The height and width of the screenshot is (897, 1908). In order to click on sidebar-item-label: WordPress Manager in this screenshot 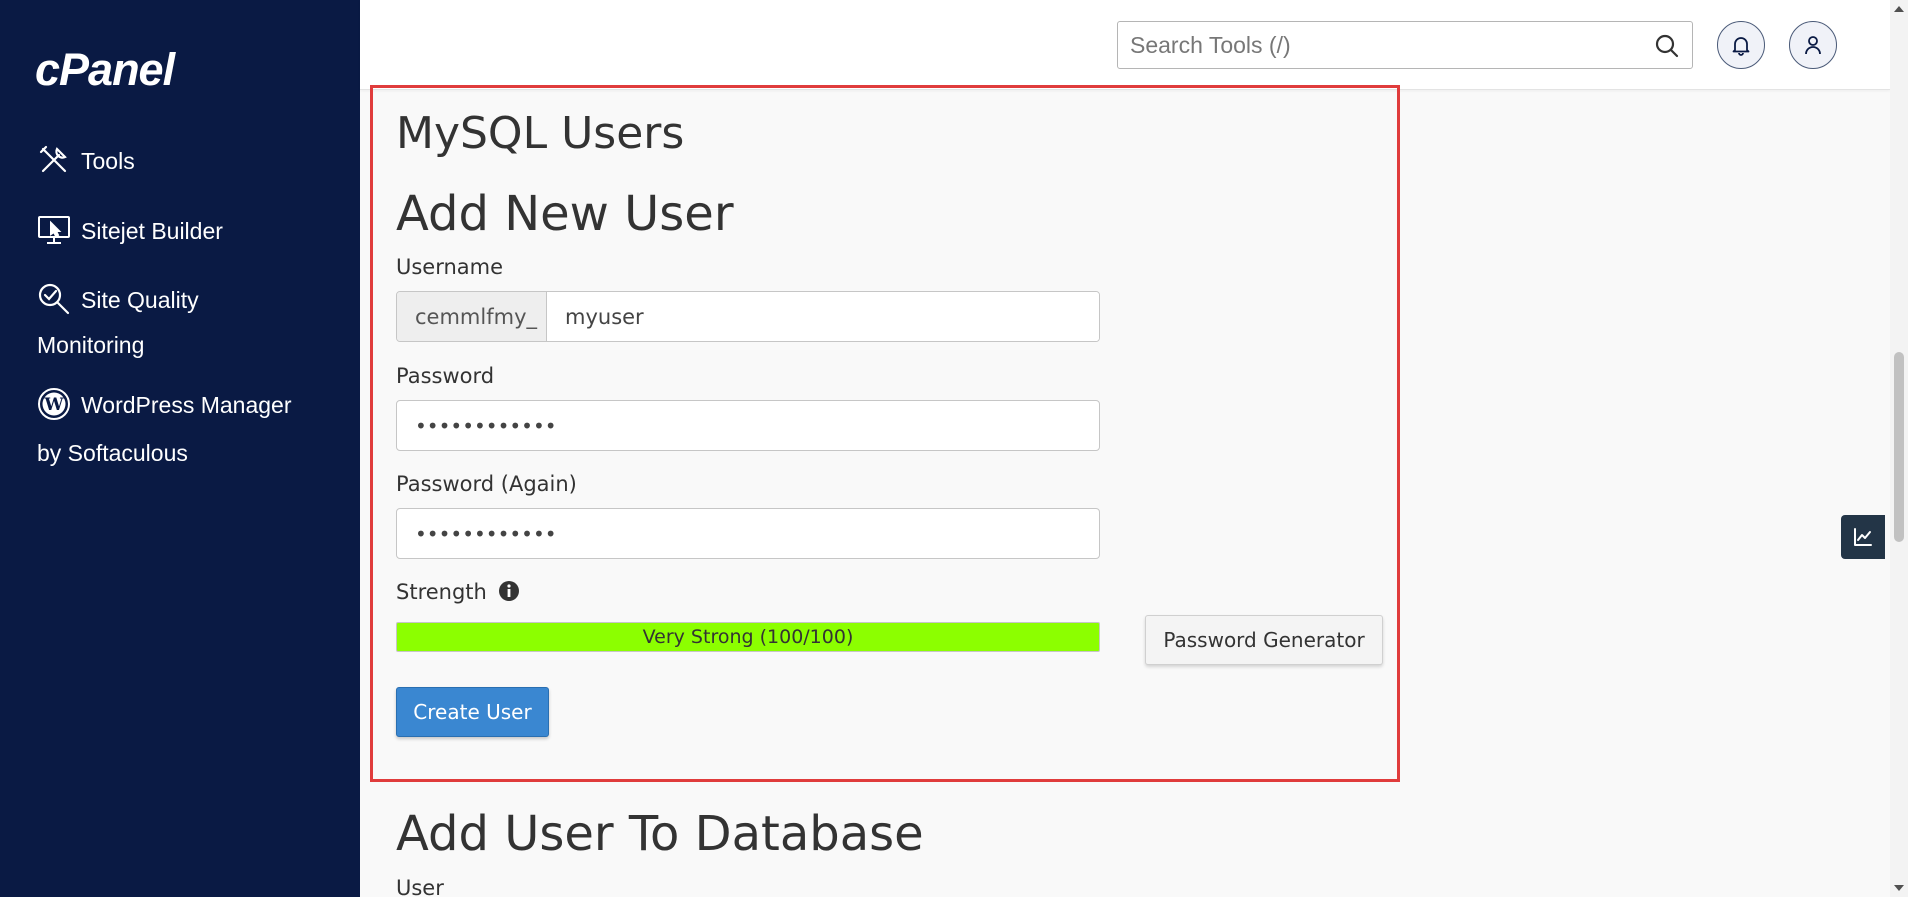, I will do `click(186, 405)`.